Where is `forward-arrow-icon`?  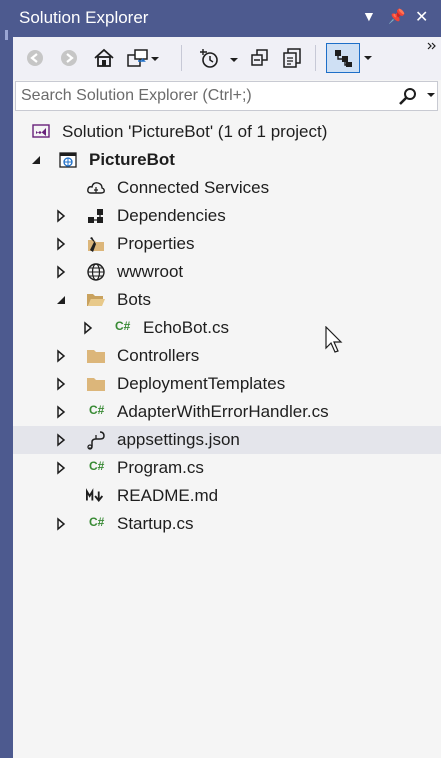 forward-arrow-icon is located at coordinates (69, 58).